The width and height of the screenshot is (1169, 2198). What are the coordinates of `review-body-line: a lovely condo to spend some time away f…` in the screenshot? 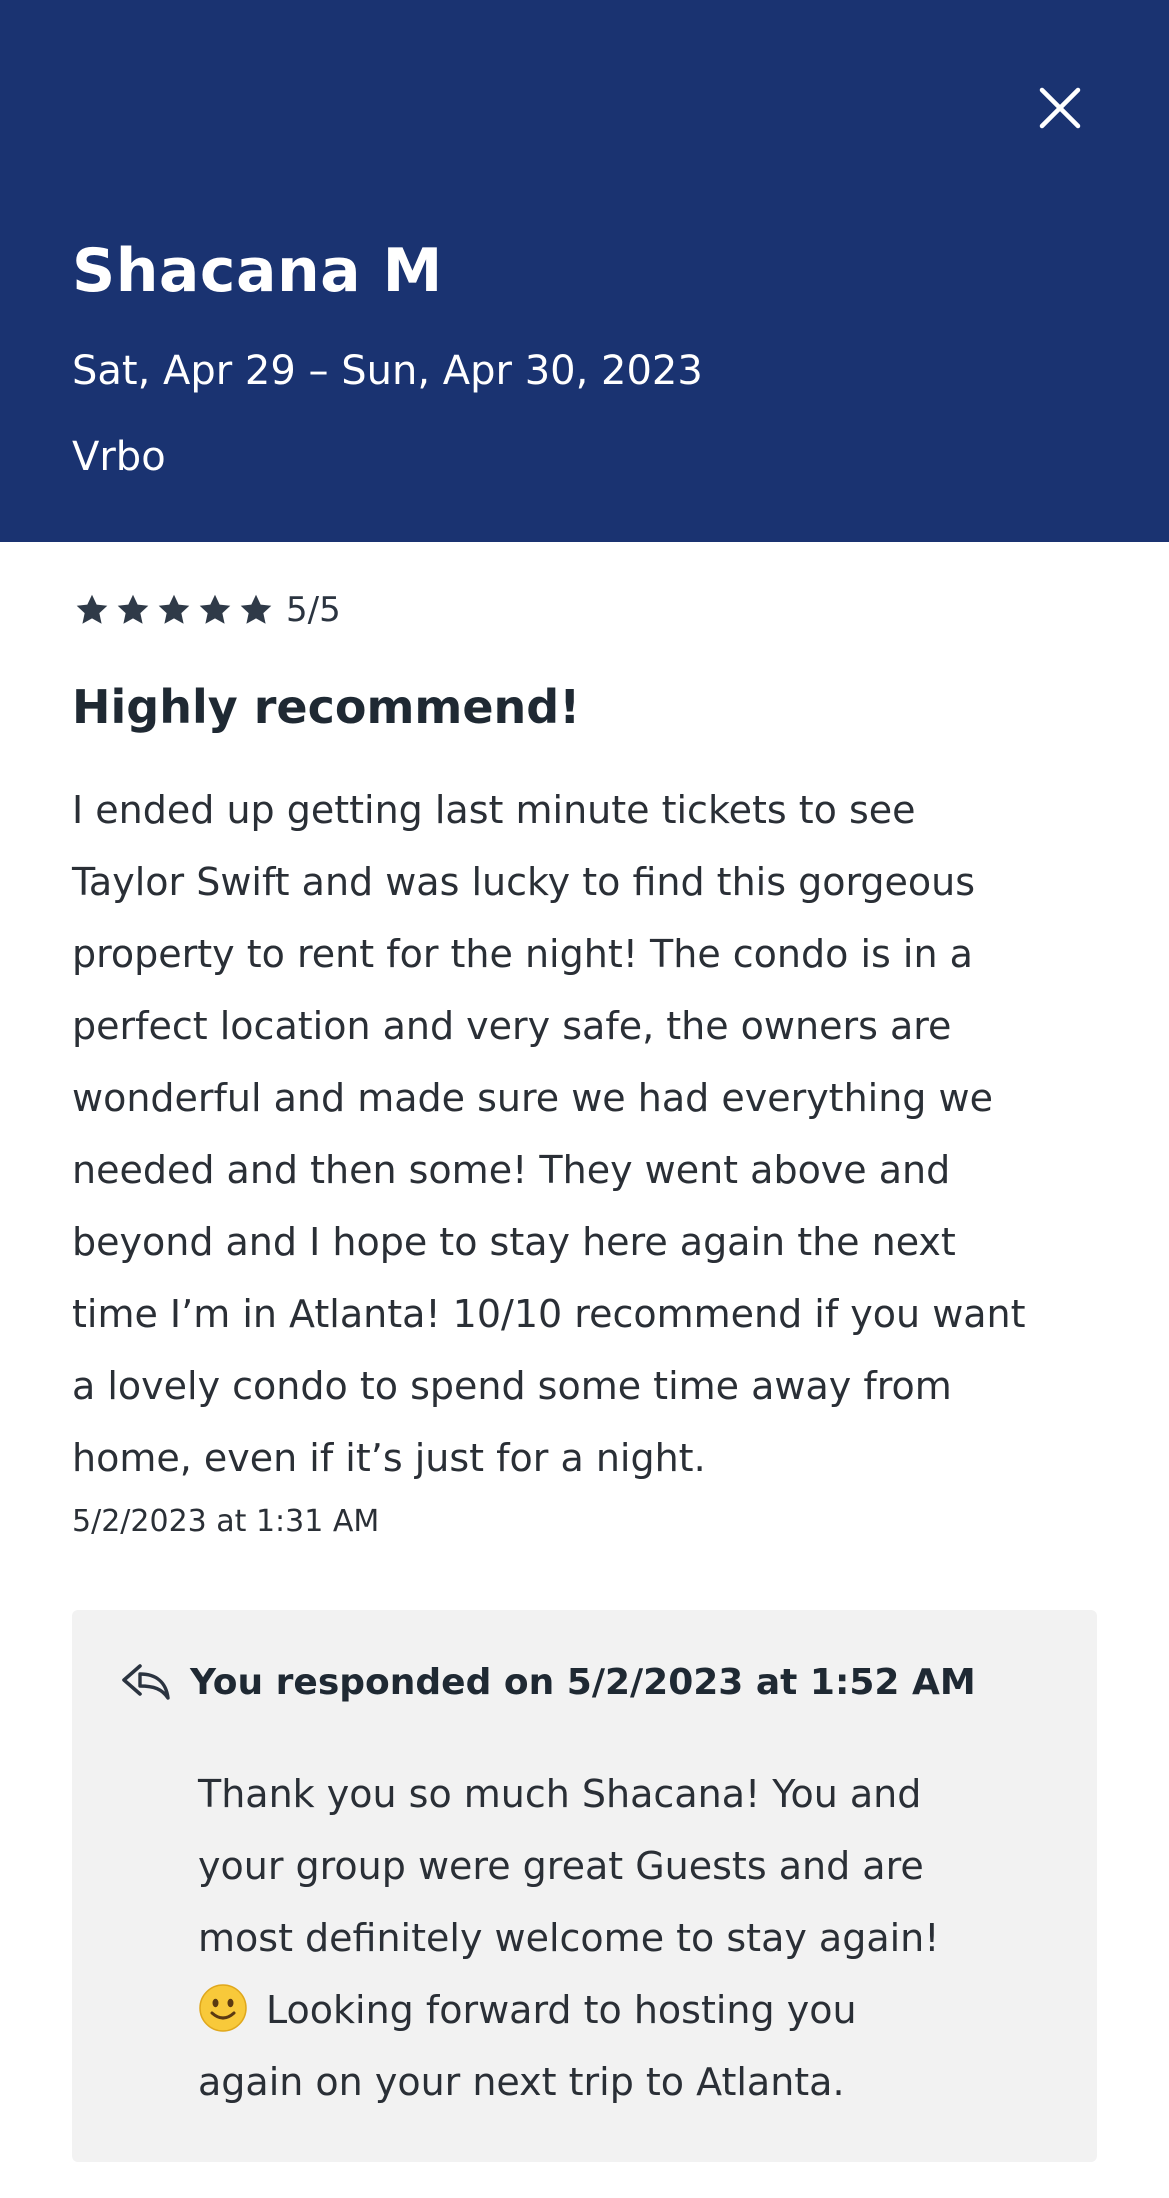 It's located at (512, 1386).